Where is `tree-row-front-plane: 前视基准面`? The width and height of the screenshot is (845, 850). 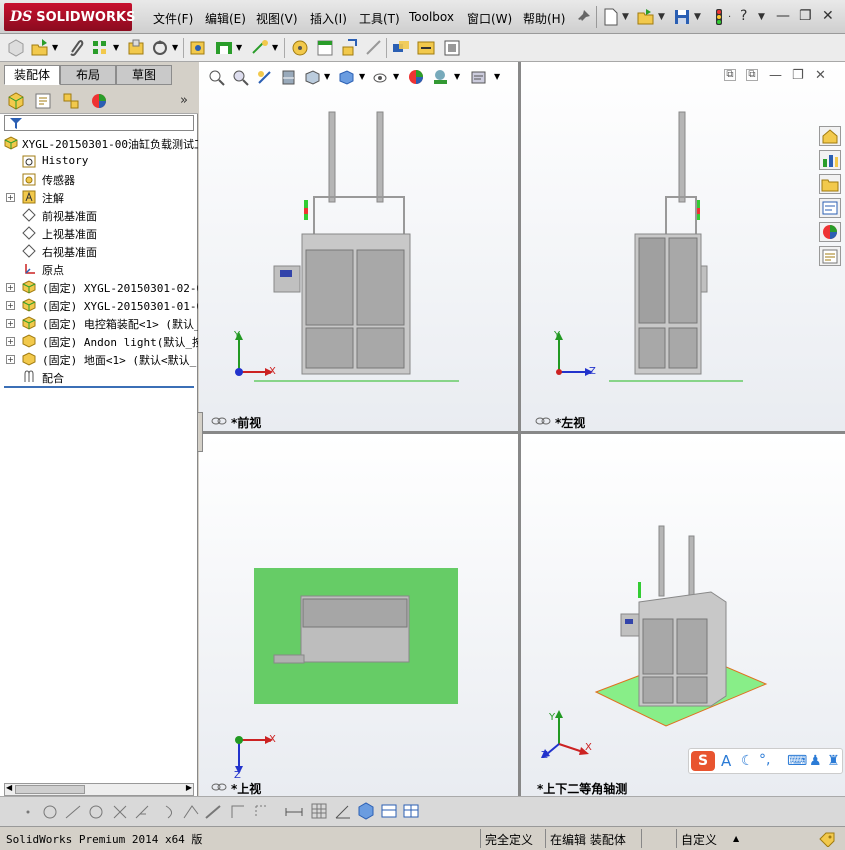
tree-row-front-plane: 前视基准面 is located at coordinates (99, 215).